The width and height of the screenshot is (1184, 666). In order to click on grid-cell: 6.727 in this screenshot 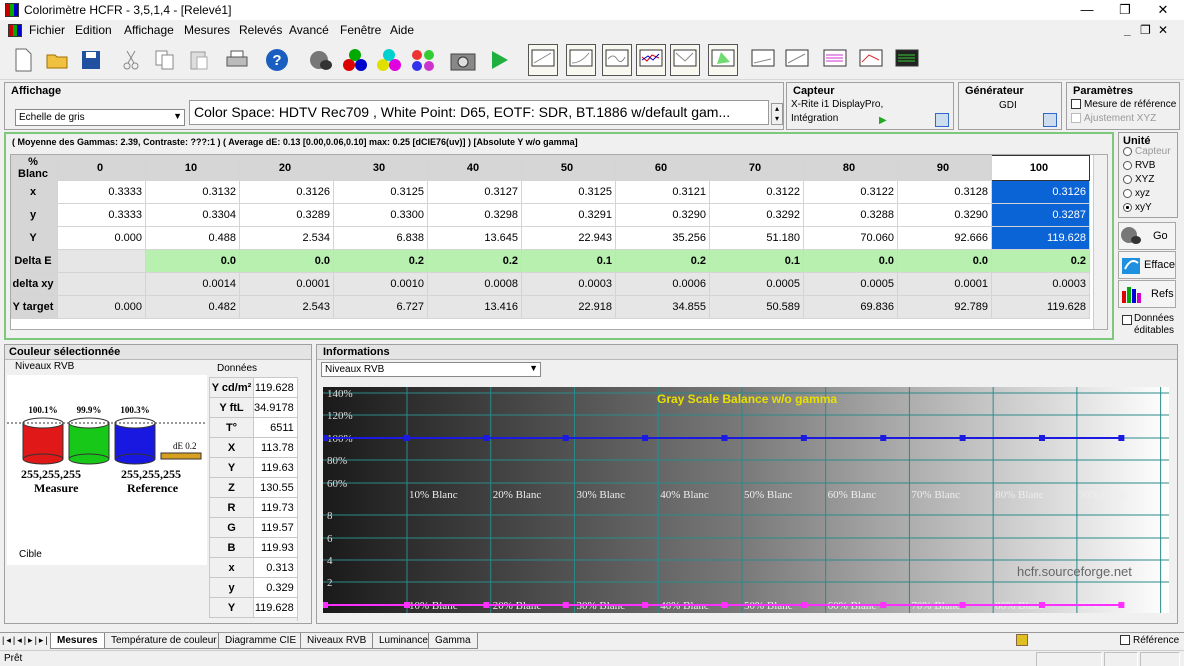, I will do `click(380, 307)`.